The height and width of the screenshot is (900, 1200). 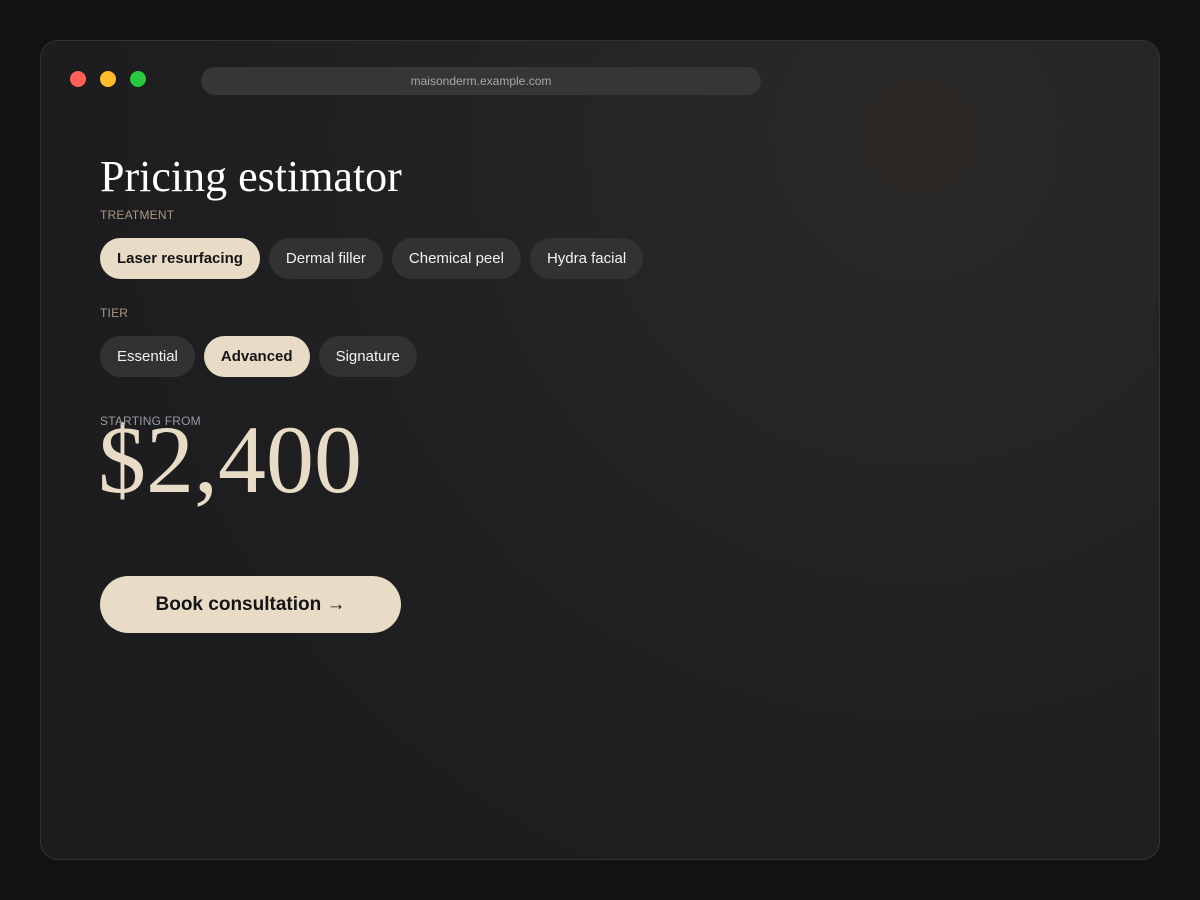 What do you see at coordinates (250, 604) in the screenshot?
I see `book-consultation-button: Book consultation →` at bounding box center [250, 604].